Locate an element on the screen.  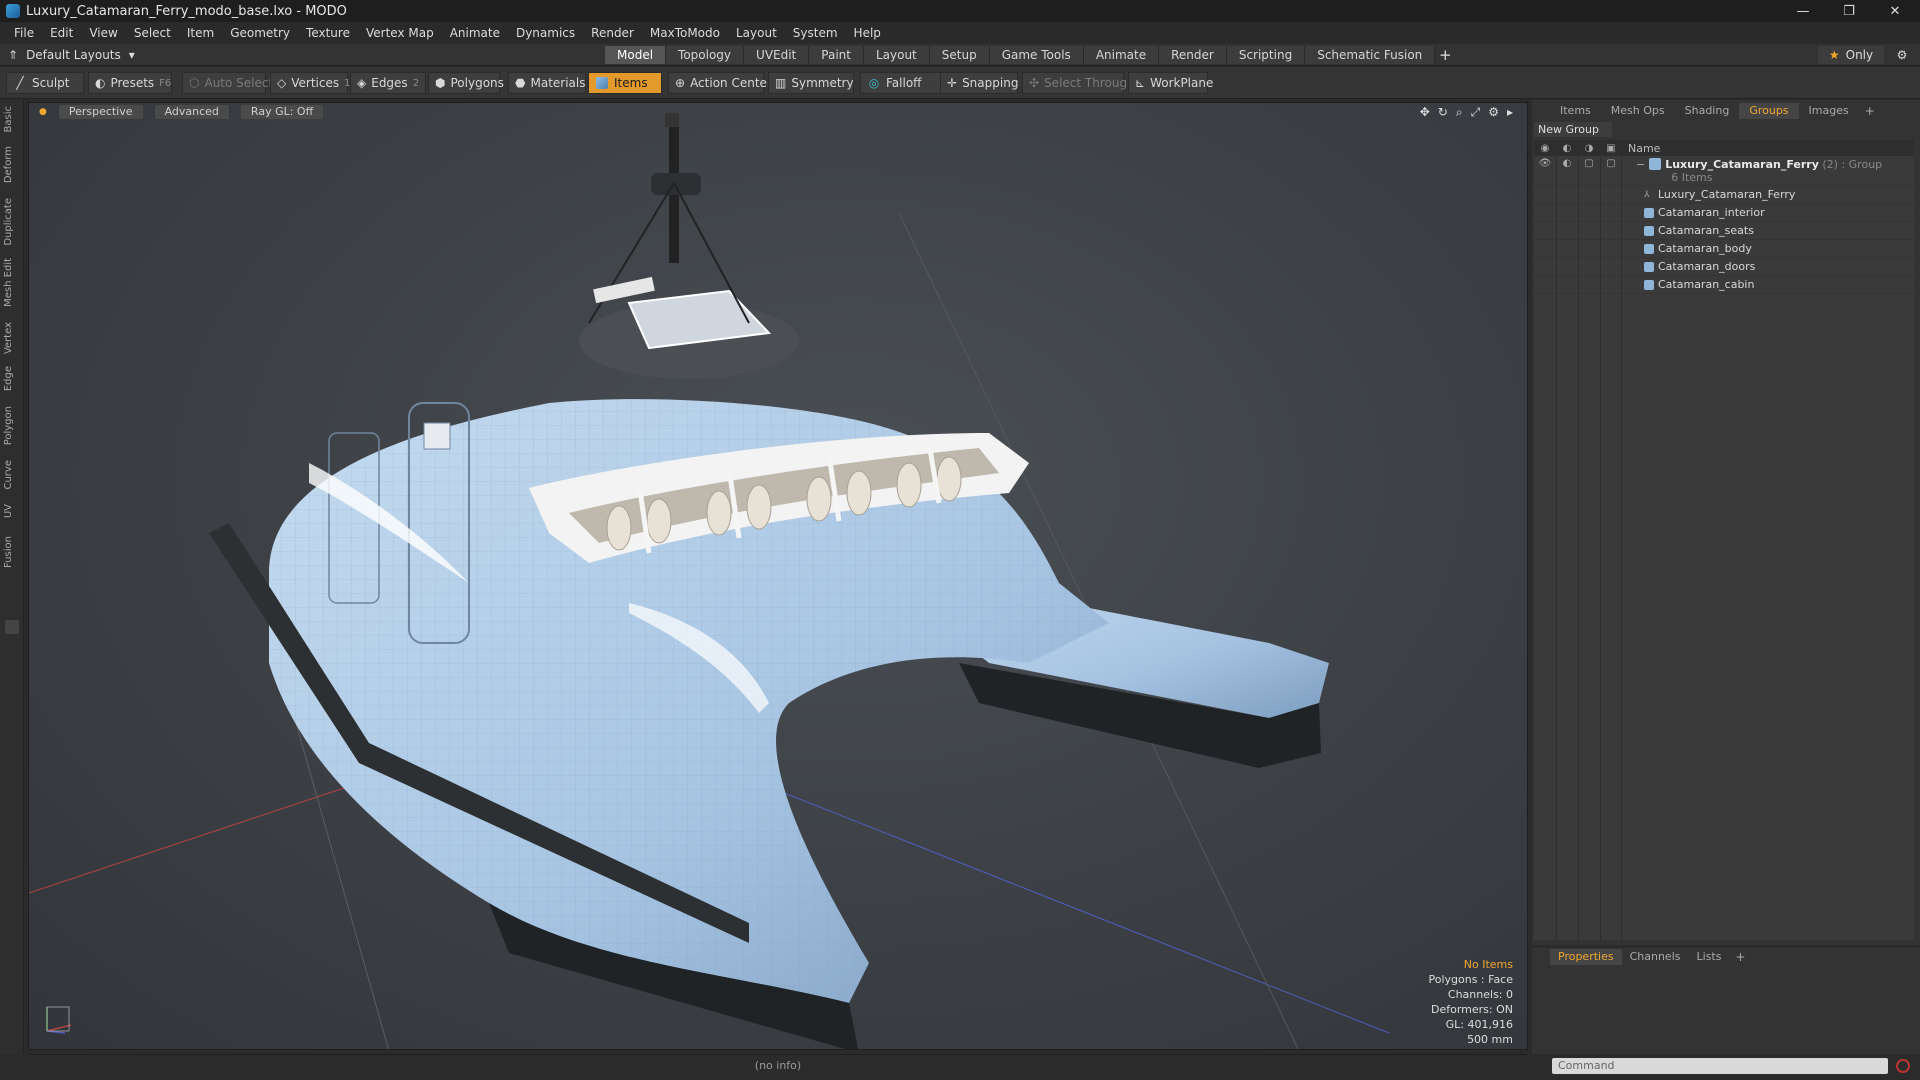
tab-model: Model is located at coordinates (636, 55).